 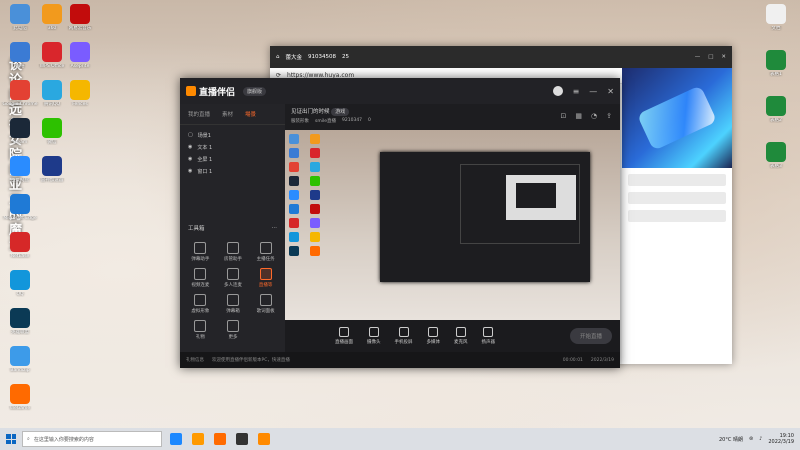 What do you see at coordinates (200, 252) in the screenshot?
I see `tool-item: 弹幕助手` at bounding box center [200, 252].